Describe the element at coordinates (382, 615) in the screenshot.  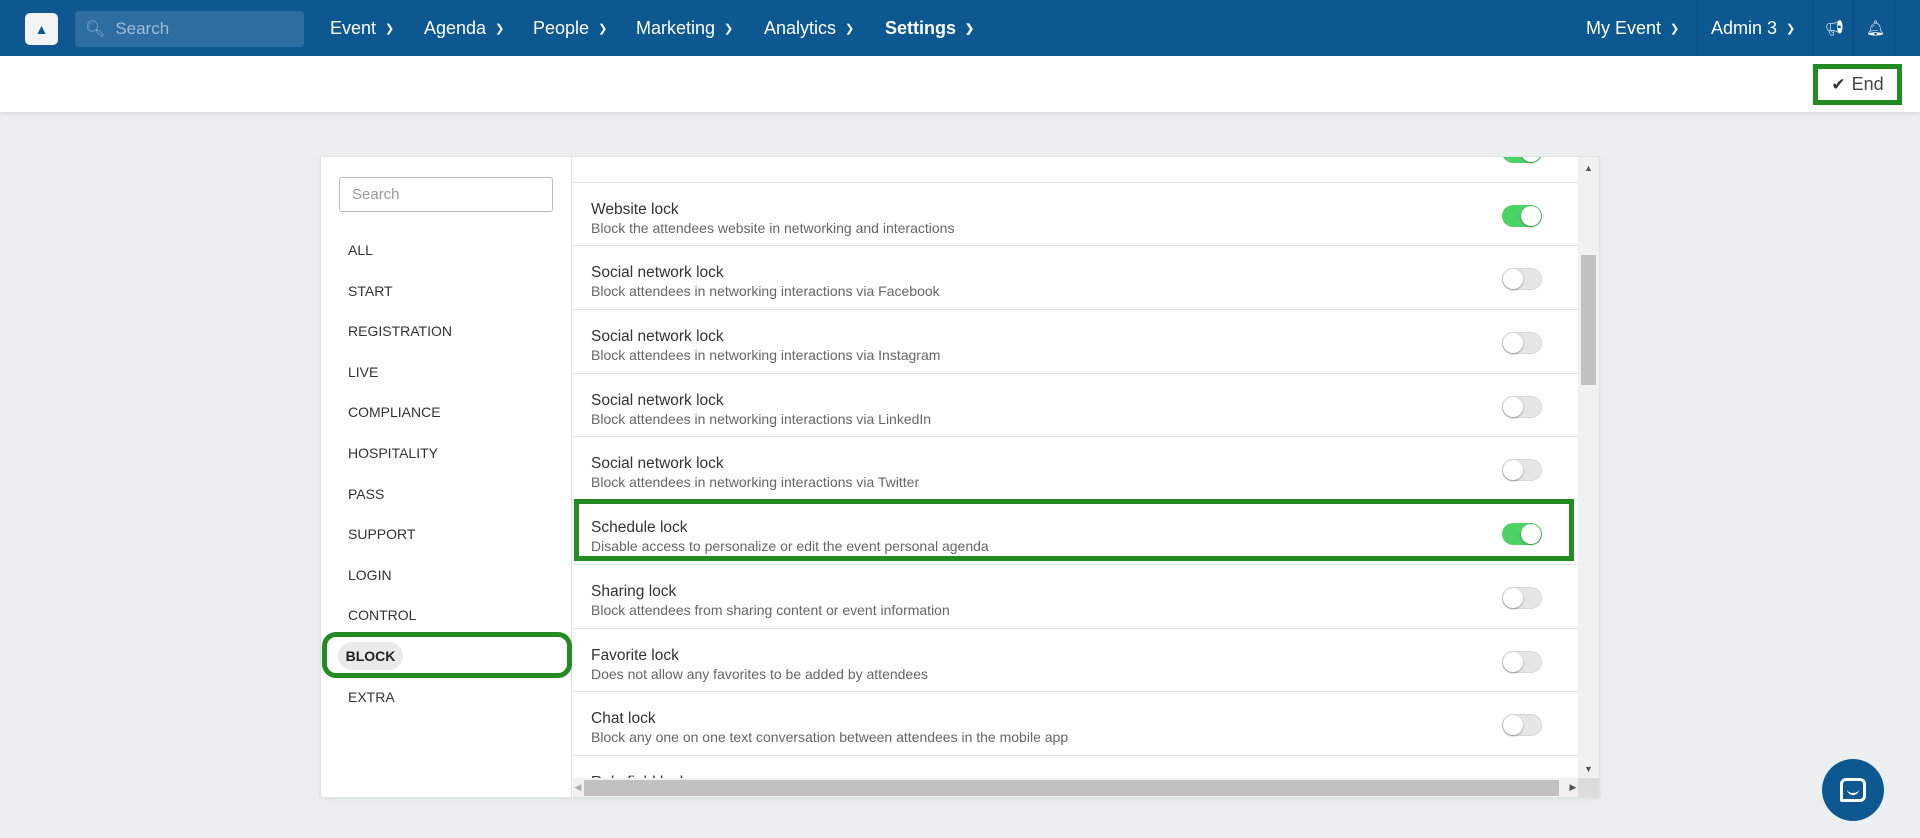
I see `sidebar-item-control: CONTROL` at that location.